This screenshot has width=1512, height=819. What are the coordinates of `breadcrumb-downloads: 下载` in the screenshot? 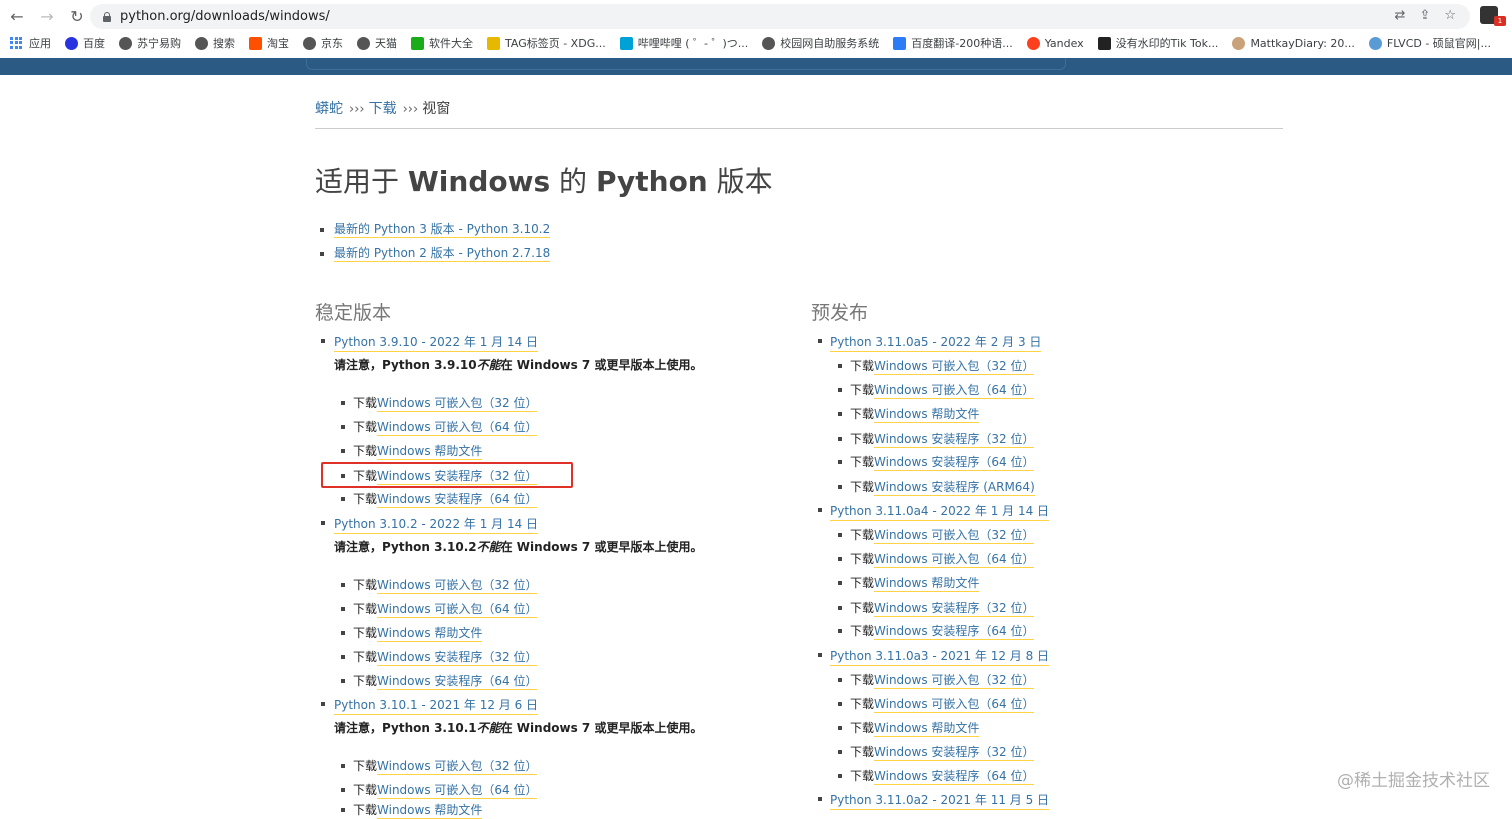 It's located at (383, 109).